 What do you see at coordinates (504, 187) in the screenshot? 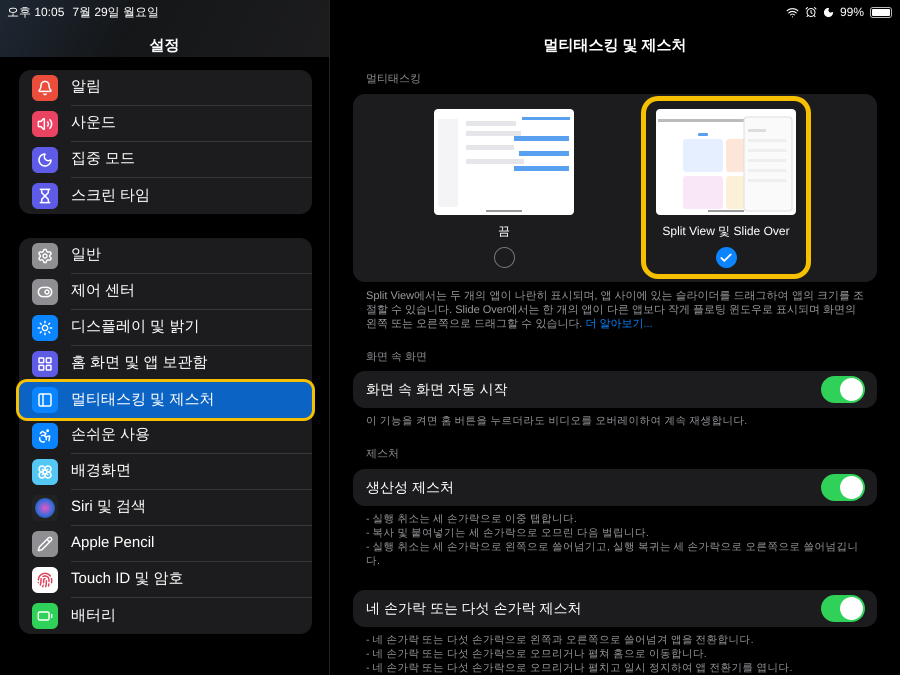
I see `multitasking-option: 끔` at bounding box center [504, 187].